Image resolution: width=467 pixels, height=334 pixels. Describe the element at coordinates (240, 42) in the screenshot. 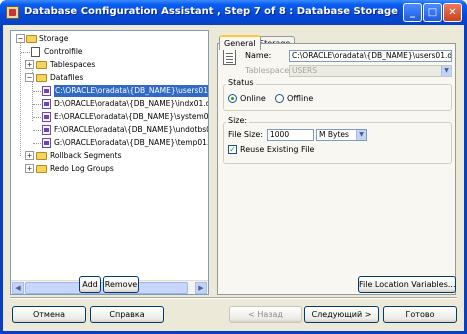

I see `tab-general: General` at that location.